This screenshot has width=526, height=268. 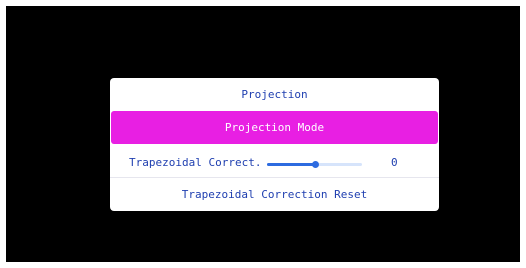 I want to click on slider-knob, so click(x=315, y=164).